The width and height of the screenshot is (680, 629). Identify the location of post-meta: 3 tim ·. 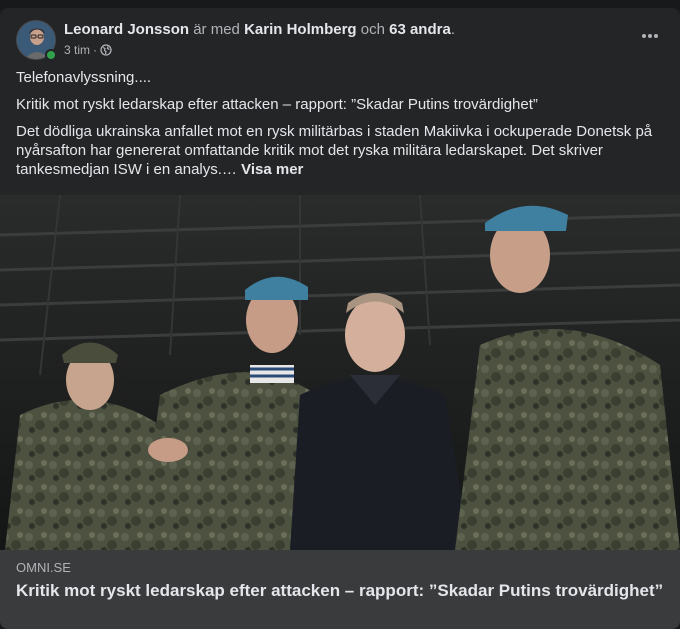
(88, 50).